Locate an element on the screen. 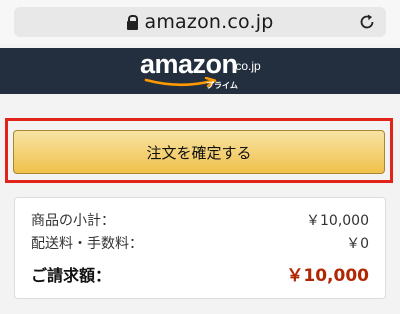 This screenshot has width=400, height=314. total-label: ご請求額： is located at coordinates (71, 275).